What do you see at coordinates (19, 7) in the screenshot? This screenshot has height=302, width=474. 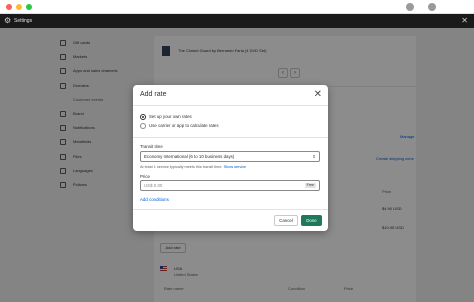 I see `minimize-window-button` at bounding box center [19, 7].